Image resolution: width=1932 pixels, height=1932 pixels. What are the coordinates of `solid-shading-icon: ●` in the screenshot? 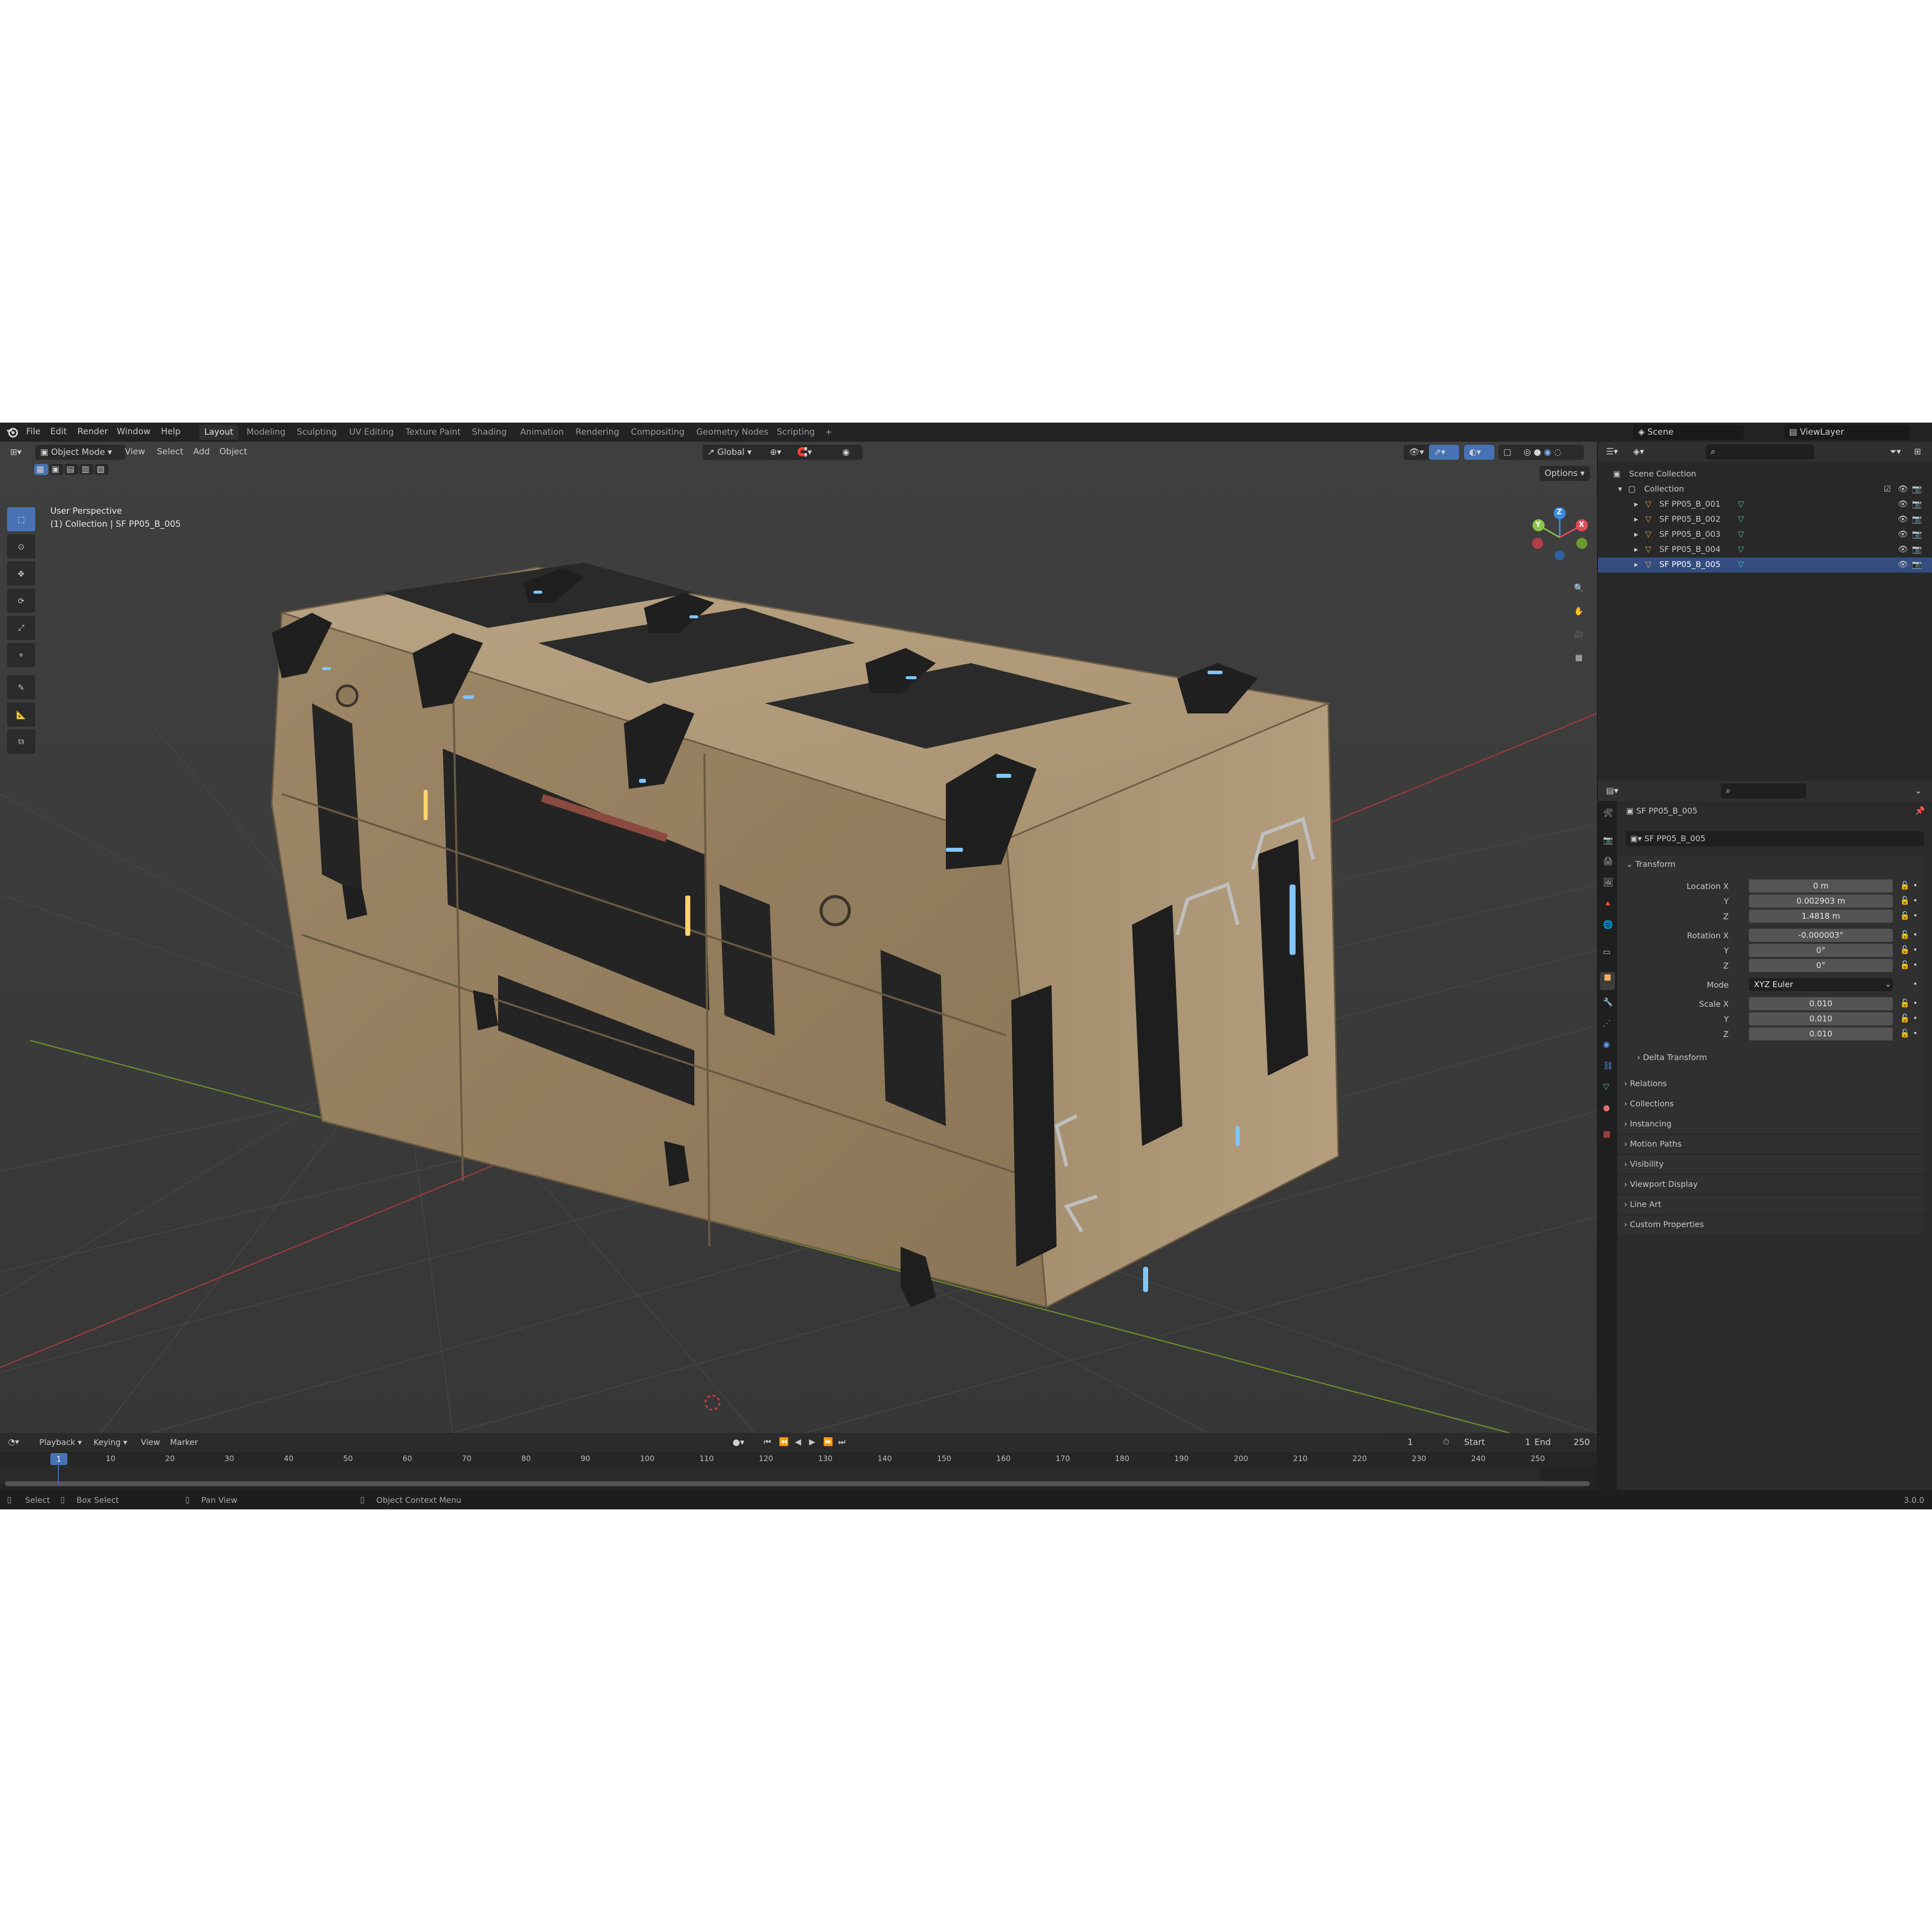 It's located at (1537, 452).